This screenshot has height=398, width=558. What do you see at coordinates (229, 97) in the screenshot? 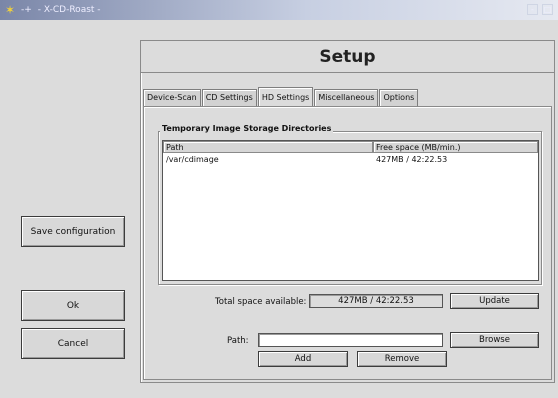
I see `tab-cd-settings: CD Settings` at bounding box center [229, 97].